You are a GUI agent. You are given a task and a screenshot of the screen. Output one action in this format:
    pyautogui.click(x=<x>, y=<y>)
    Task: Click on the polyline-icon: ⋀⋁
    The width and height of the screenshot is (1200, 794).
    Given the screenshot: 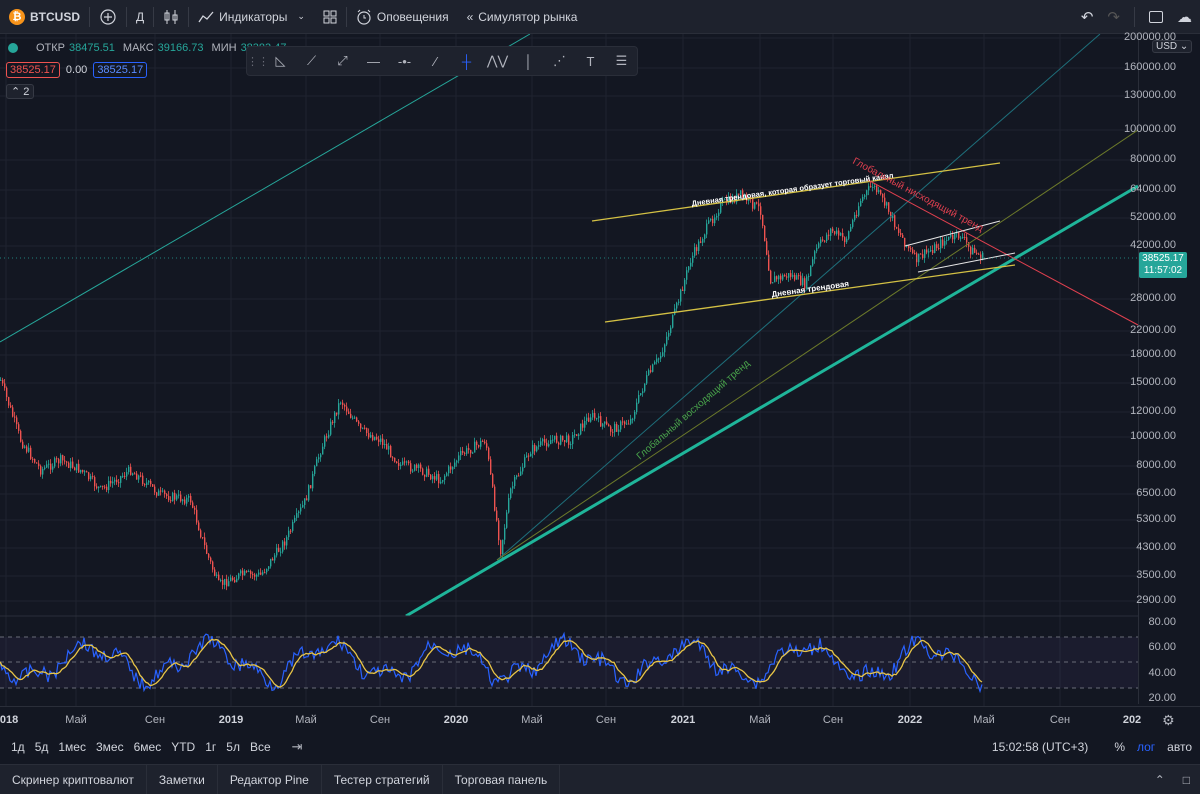 What is the action you would take?
    pyautogui.click(x=497, y=61)
    